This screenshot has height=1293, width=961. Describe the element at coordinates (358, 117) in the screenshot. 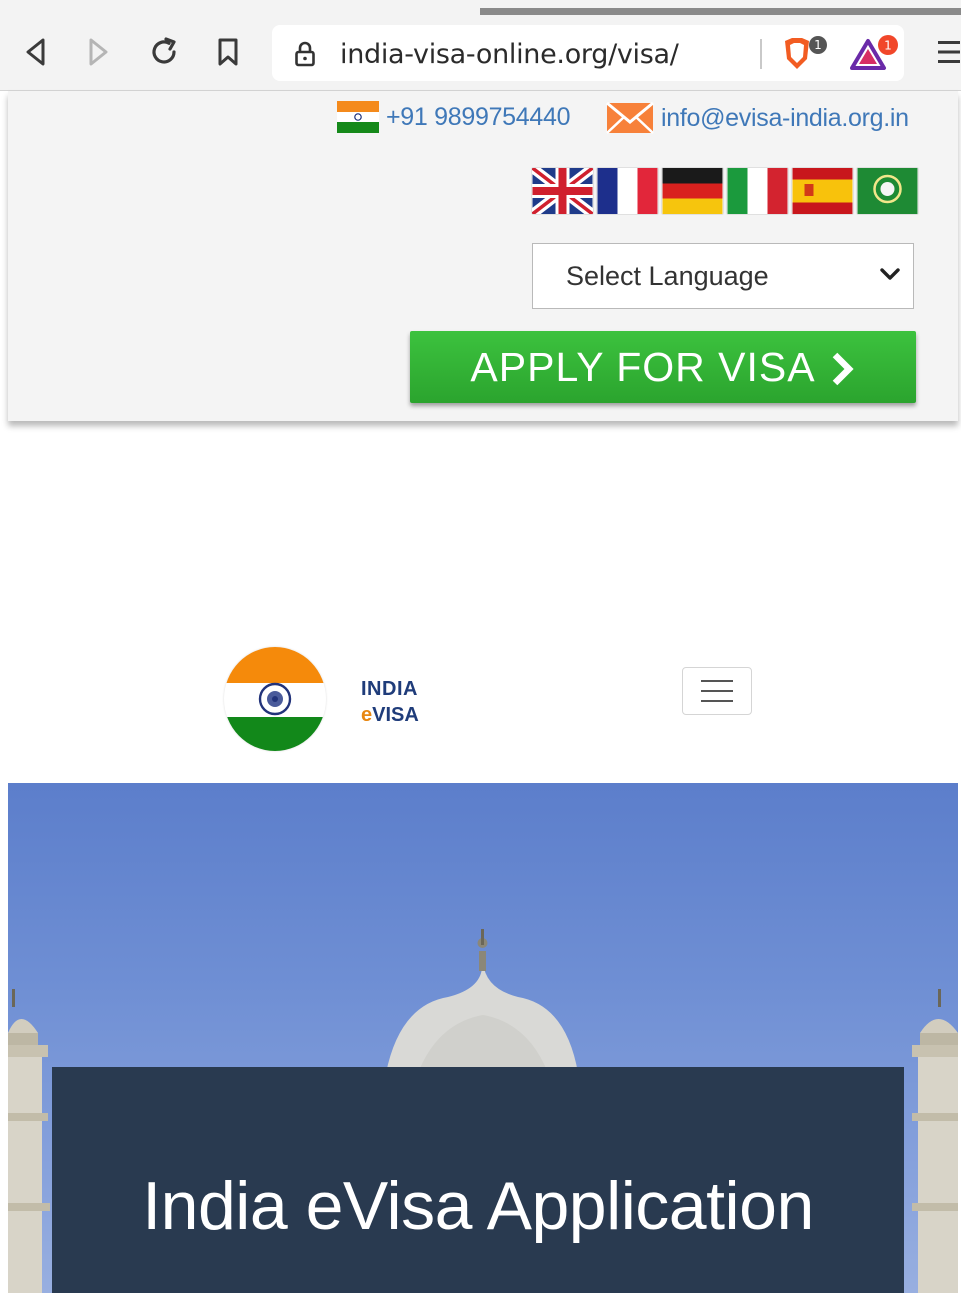

I see `india-flag-icon` at that location.